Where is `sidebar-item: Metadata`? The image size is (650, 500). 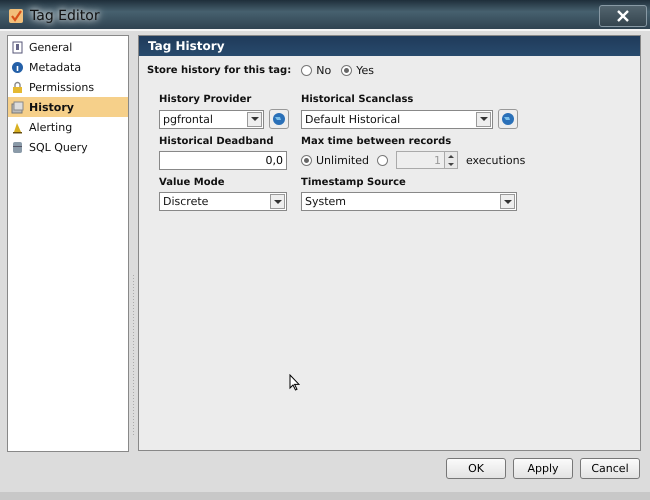 sidebar-item: Metadata is located at coordinates (68, 67).